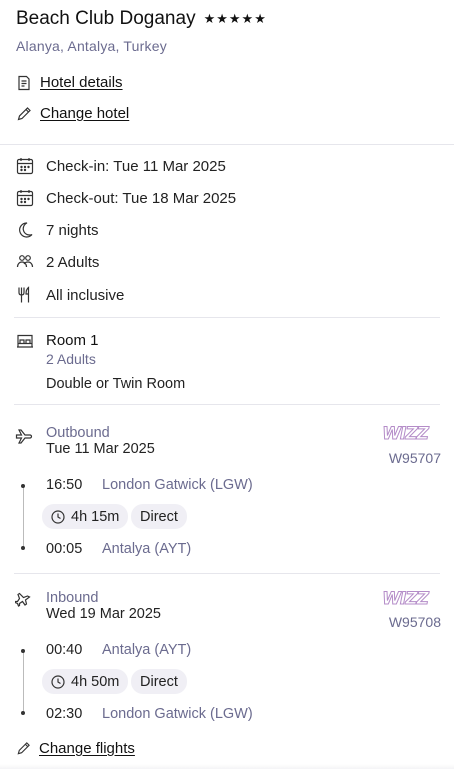 The width and height of the screenshot is (454, 769). I want to click on guests-row: 2 Adults, so click(57, 262).